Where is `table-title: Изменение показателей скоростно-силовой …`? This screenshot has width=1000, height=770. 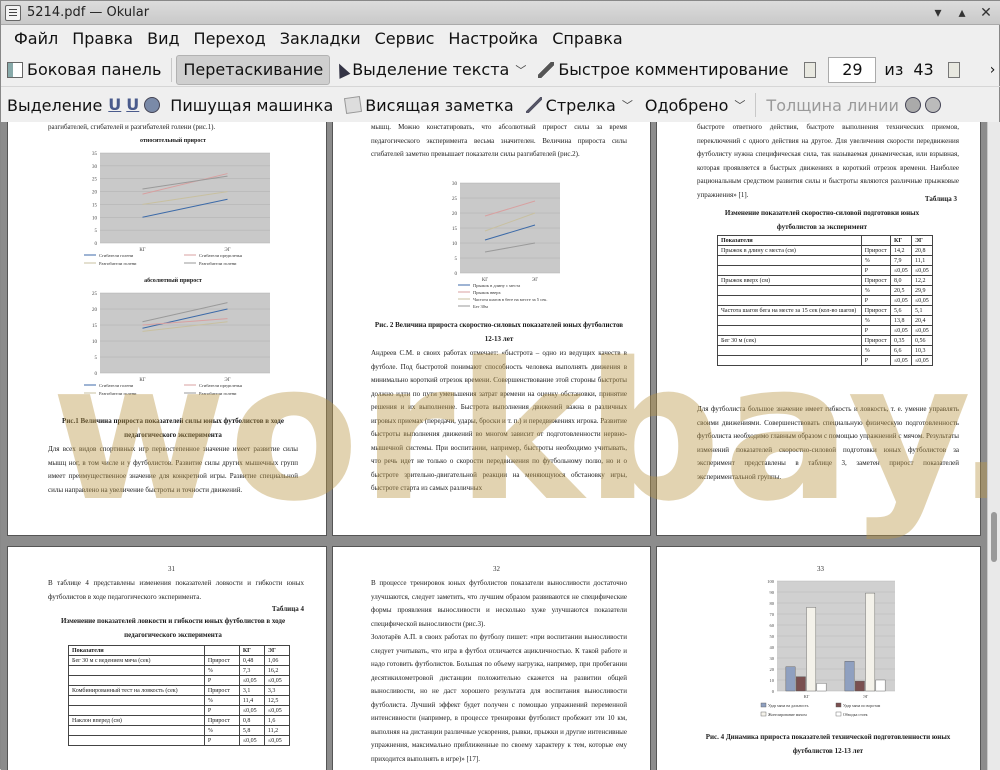
table-title: Изменение показателей скоростно-силовой … is located at coordinates (822, 220).